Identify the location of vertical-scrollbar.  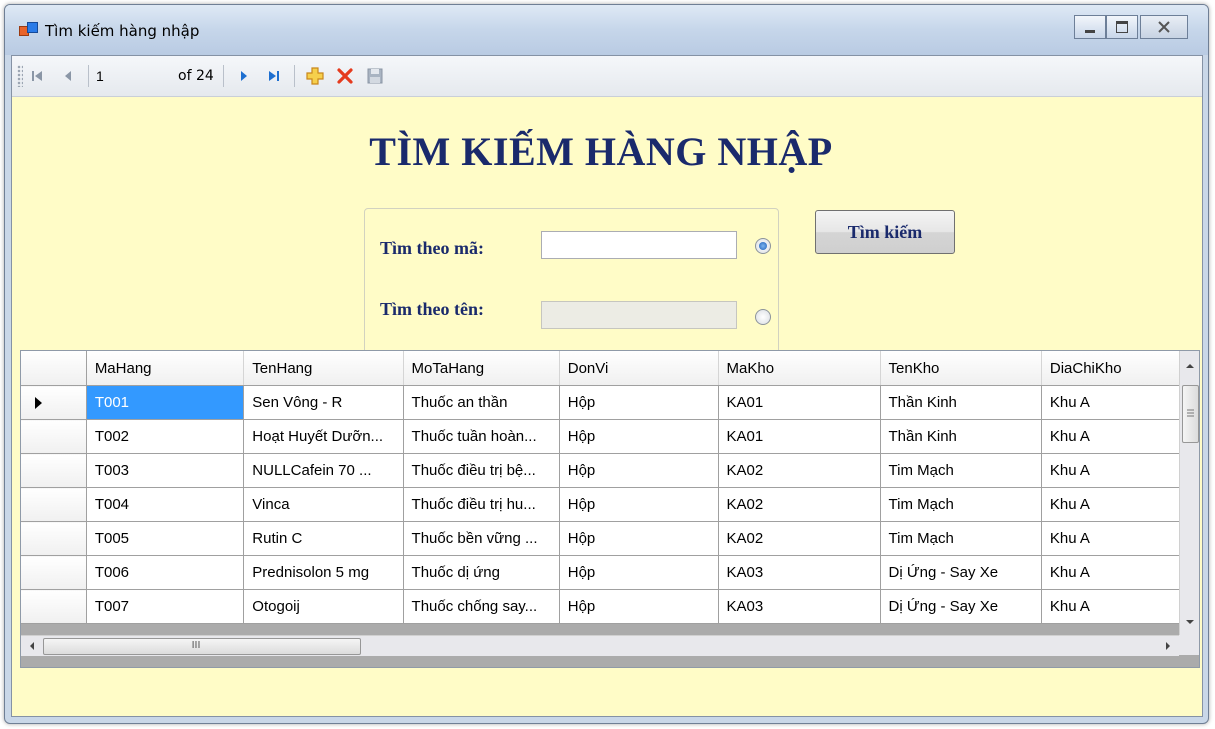
(1189, 493).